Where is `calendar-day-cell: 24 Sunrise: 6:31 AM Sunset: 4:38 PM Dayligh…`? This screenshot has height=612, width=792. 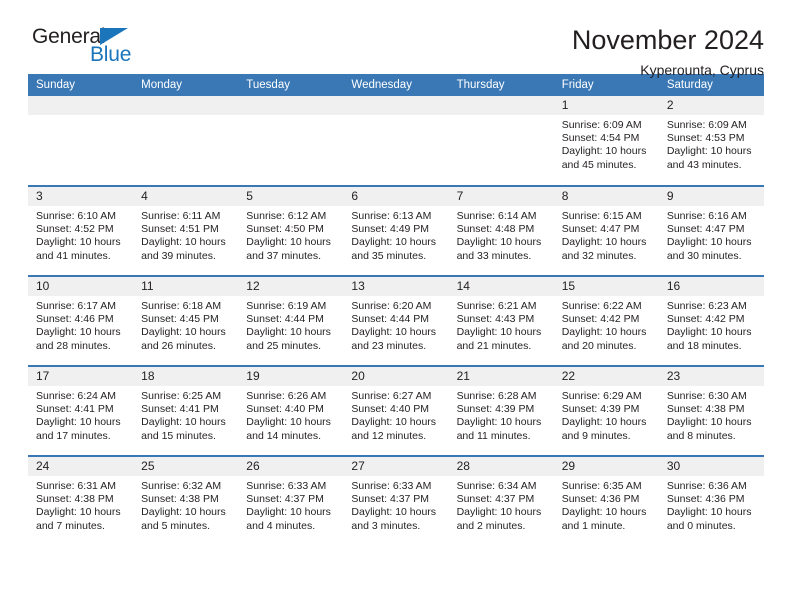
calendar-day-cell: 24 Sunrise: 6:31 AM Sunset: 4:38 PM Dayligh… is located at coordinates (81, 500).